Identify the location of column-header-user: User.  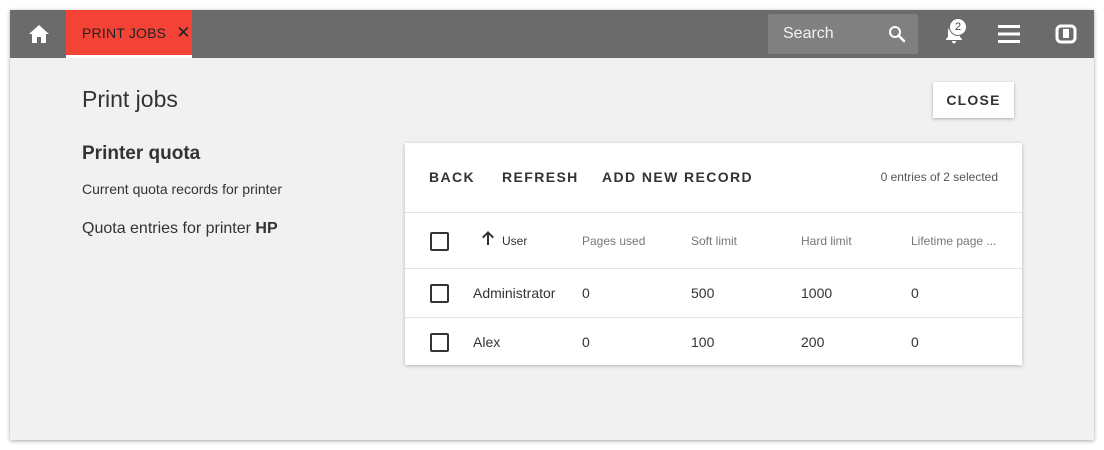
(514, 241).